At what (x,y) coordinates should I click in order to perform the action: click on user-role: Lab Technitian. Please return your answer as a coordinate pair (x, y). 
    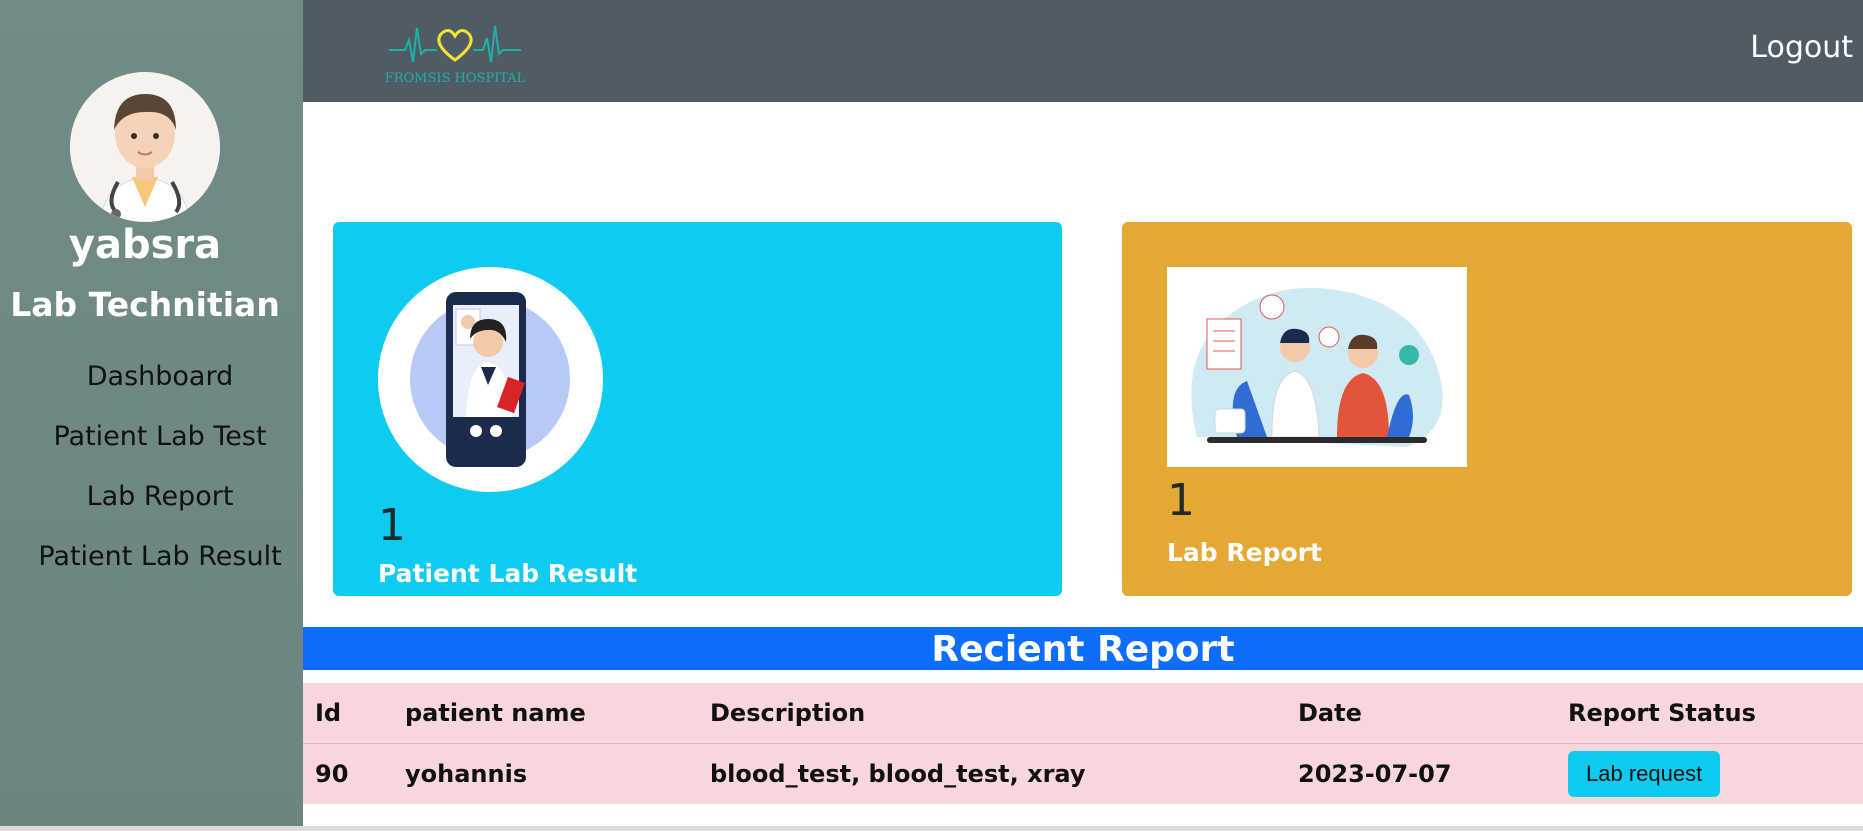
    Looking at the image, I should click on (145, 304).